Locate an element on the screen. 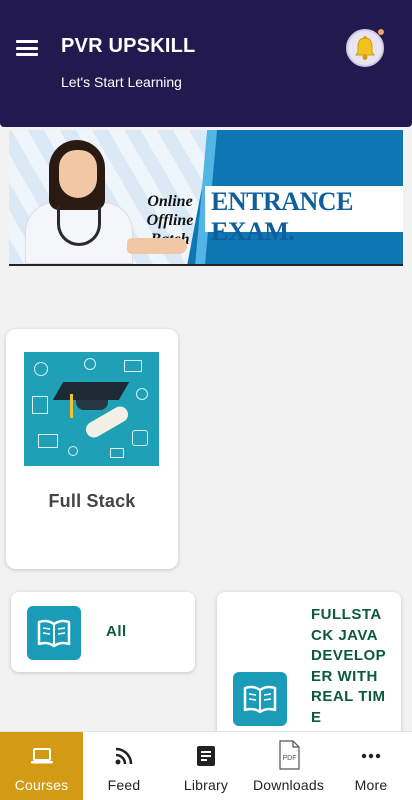 This screenshot has width=412, height=800. category-card-all: All is located at coordinates (103, 632).